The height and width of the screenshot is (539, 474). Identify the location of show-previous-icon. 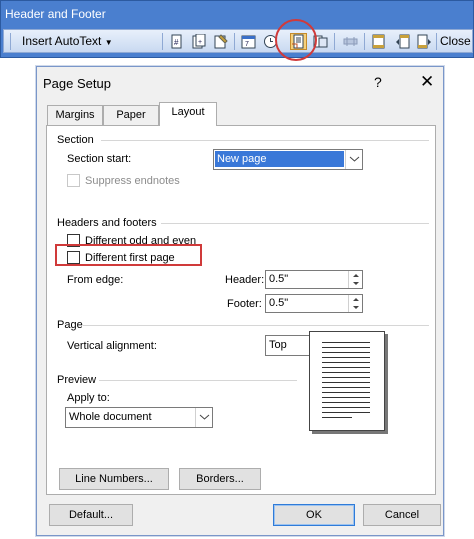
(403, 41).